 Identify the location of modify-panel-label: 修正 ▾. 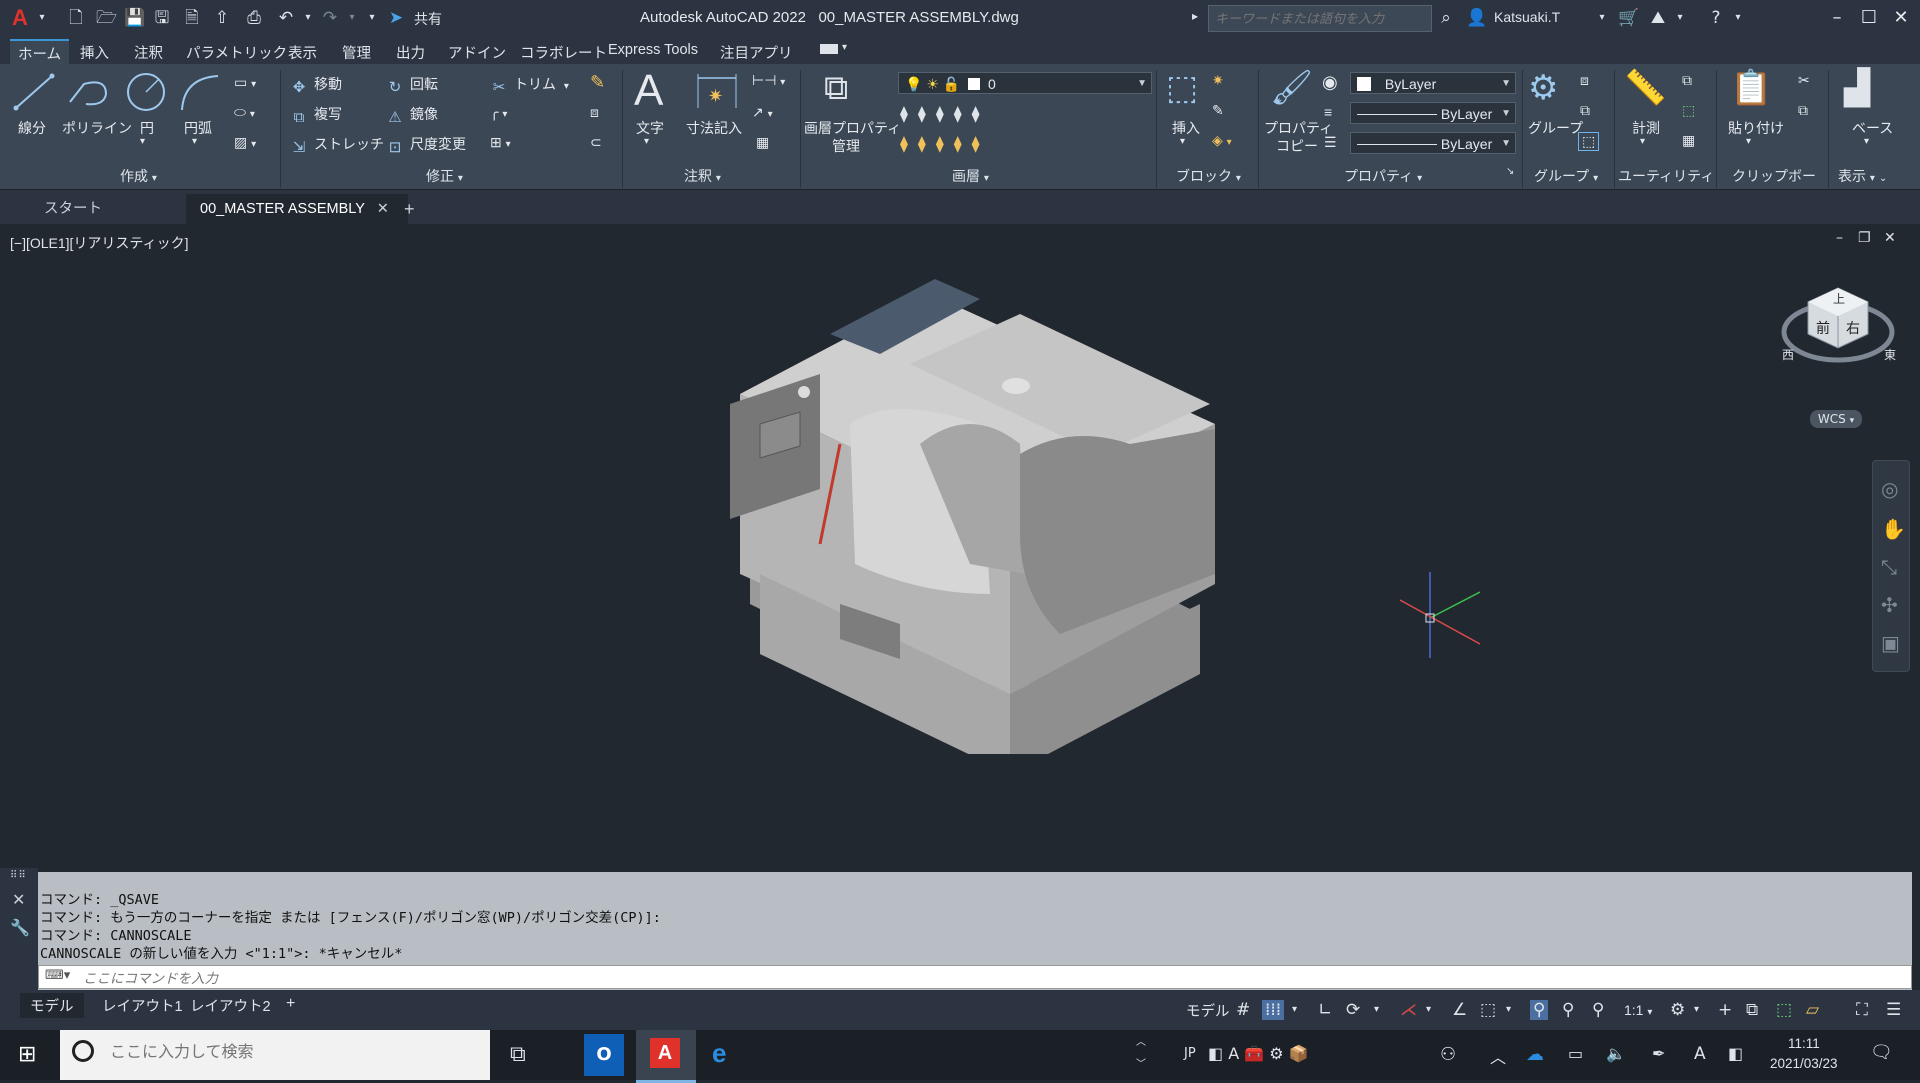
(444, 176).